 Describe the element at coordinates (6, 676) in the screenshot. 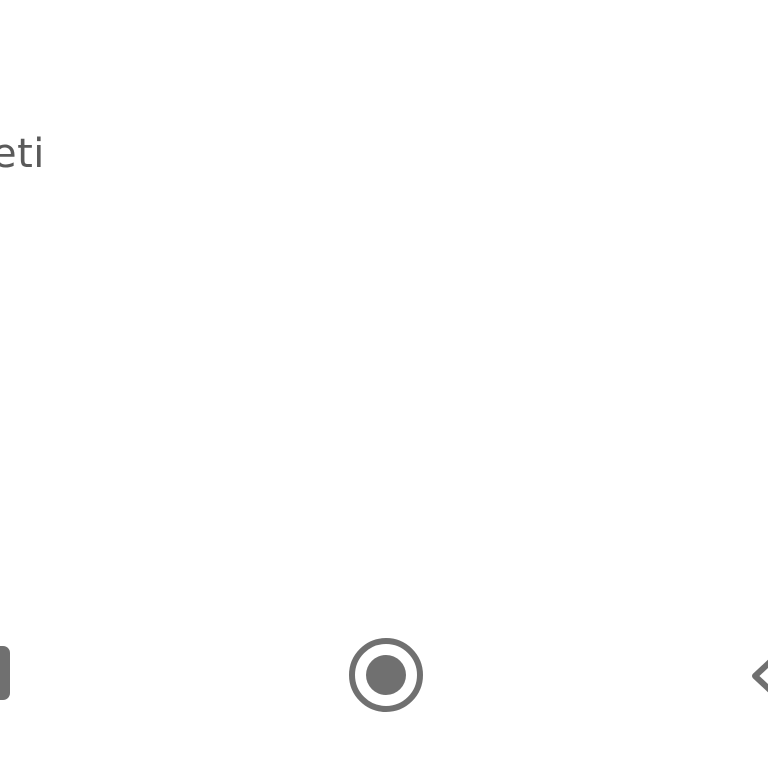

I see `recents-icon` at that location.